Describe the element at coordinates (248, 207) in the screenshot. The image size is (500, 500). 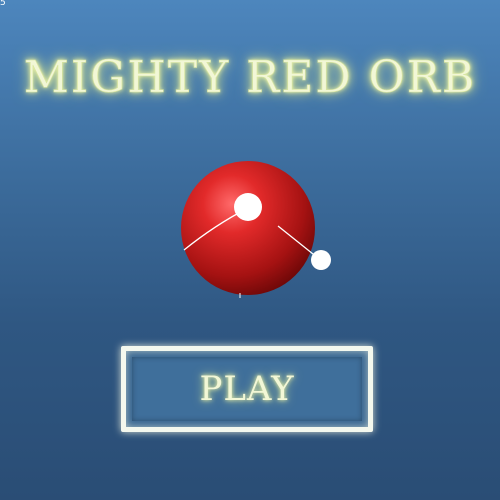
I see `satellite-ball-center` at that location.